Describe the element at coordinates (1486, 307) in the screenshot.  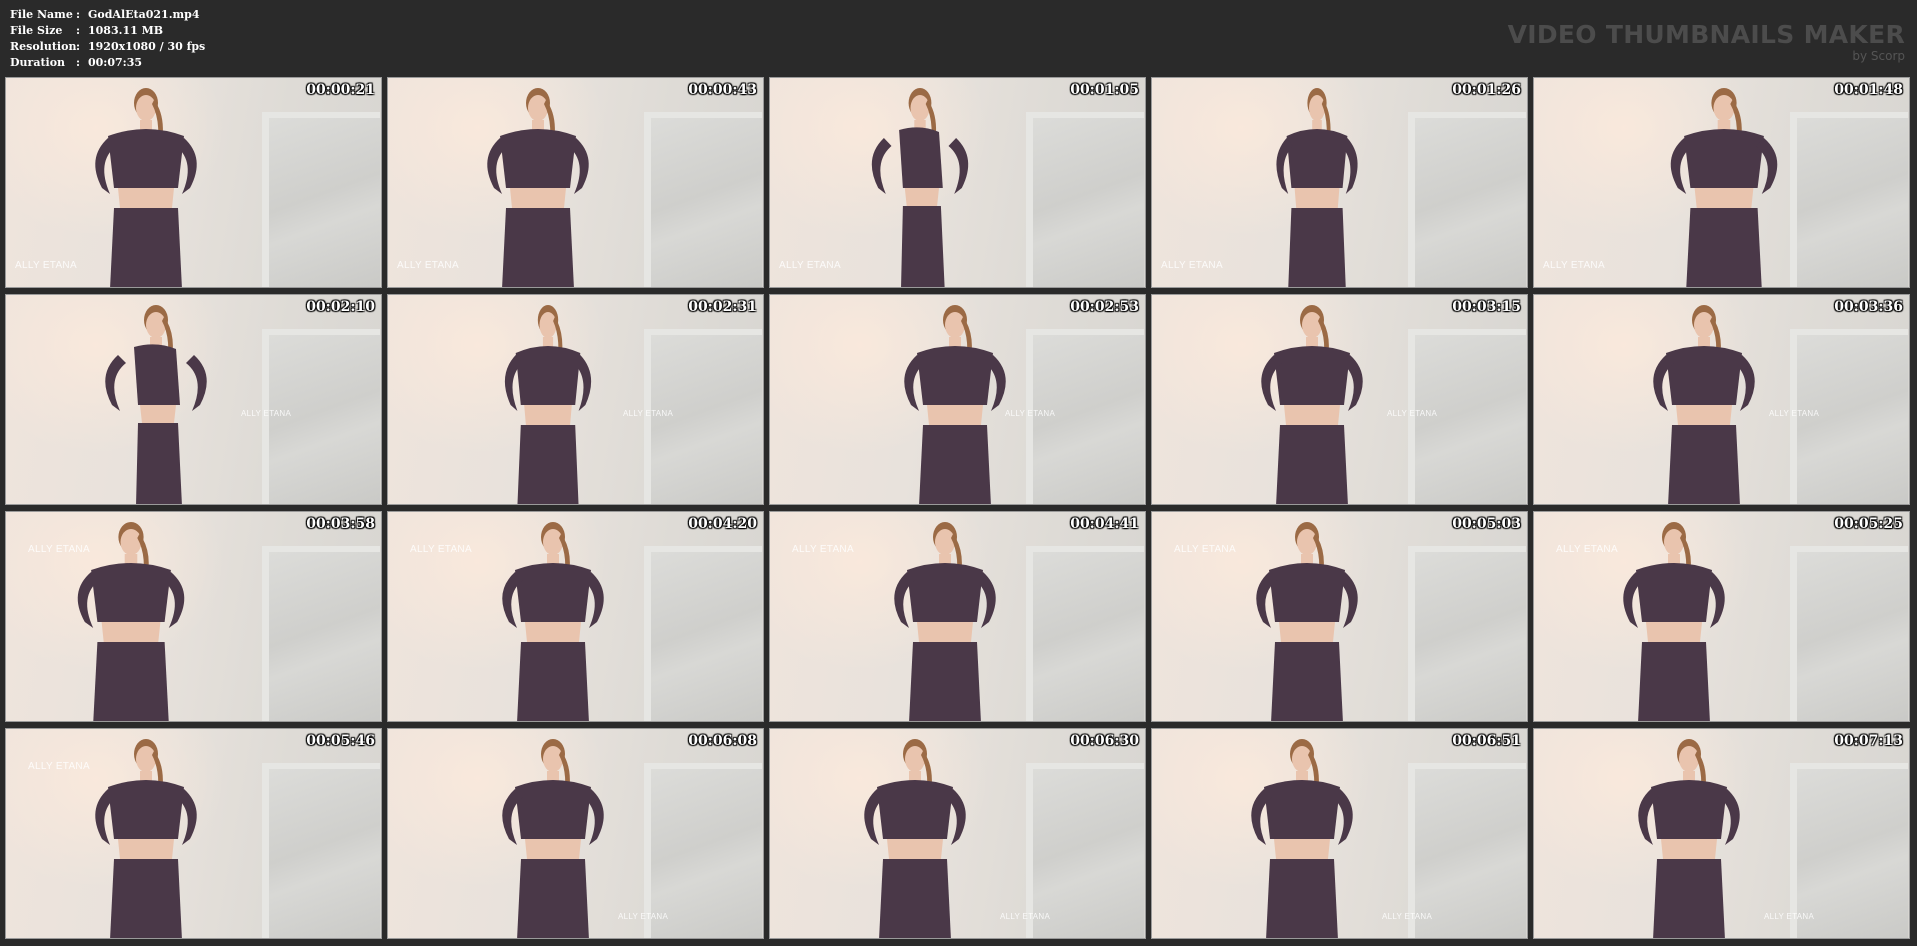
I see `timestamp: 00:03:15` at that location.